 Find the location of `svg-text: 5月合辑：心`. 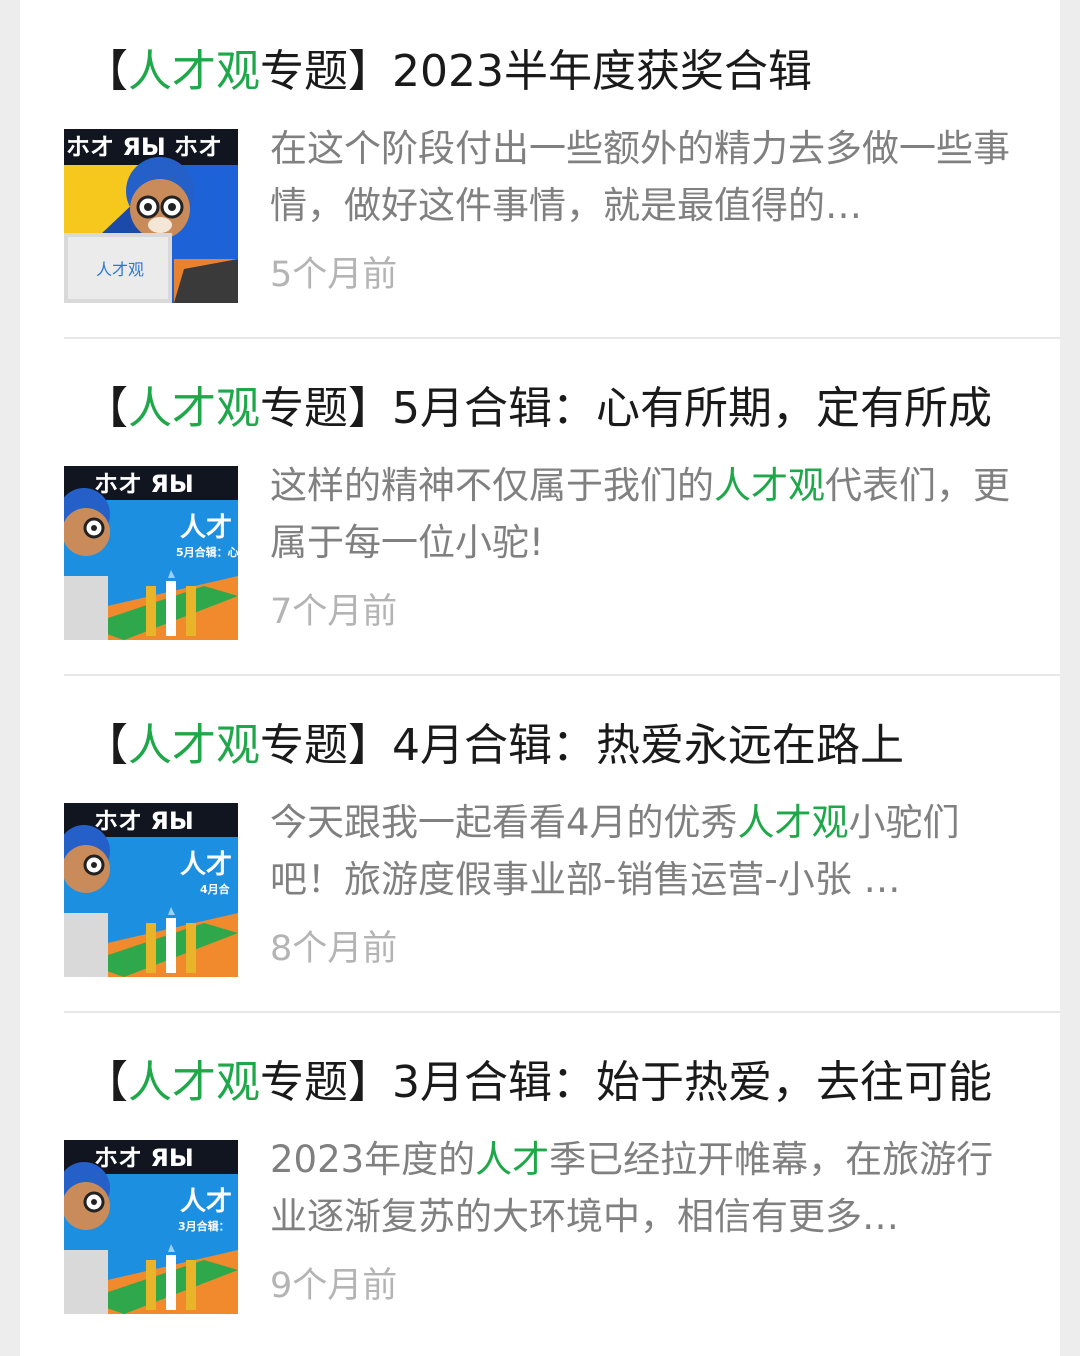

svg-text: 5月合辑：心 is located at coordinates (207, 552).